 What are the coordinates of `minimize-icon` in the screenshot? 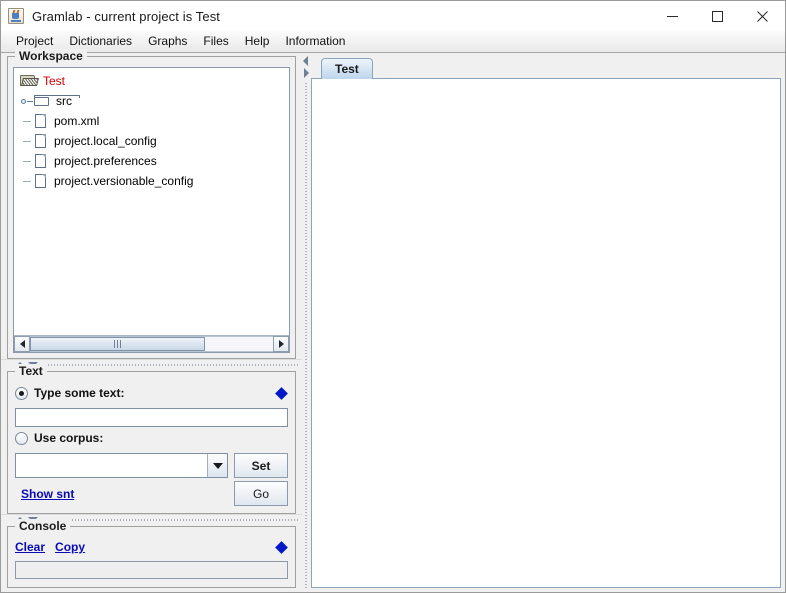 It's located at (672, 16).